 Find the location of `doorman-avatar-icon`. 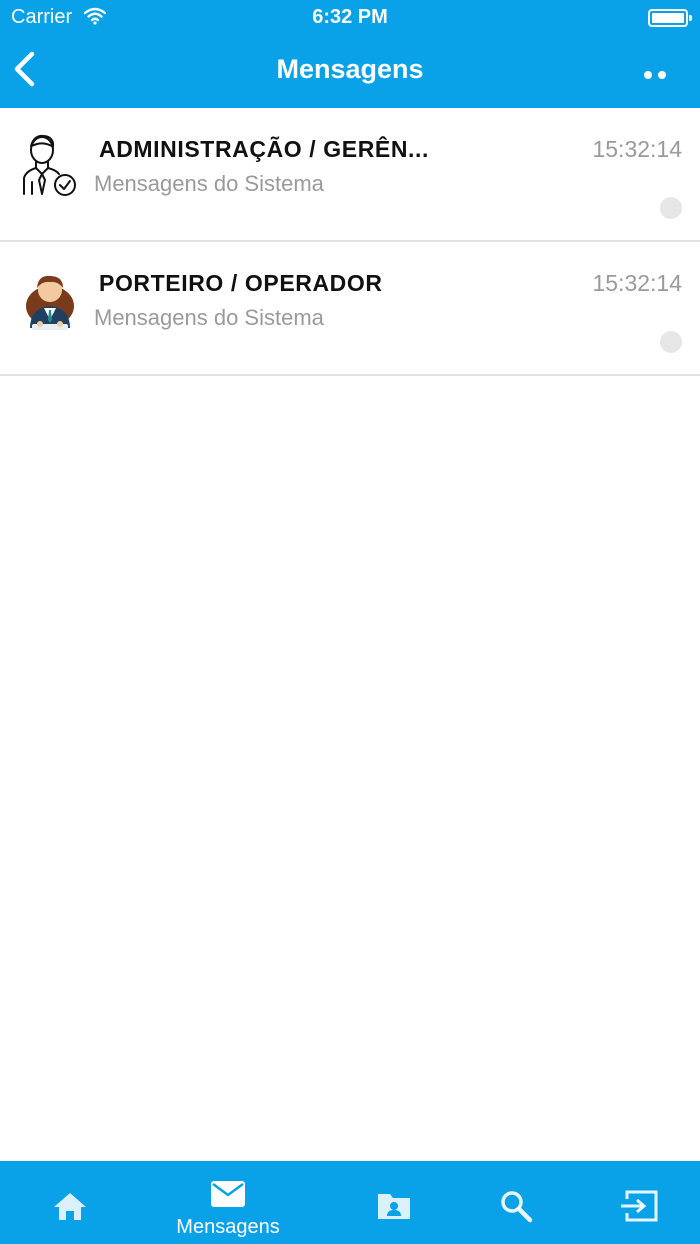

doorman-avatar-icon is located at coordinates (50, 298).